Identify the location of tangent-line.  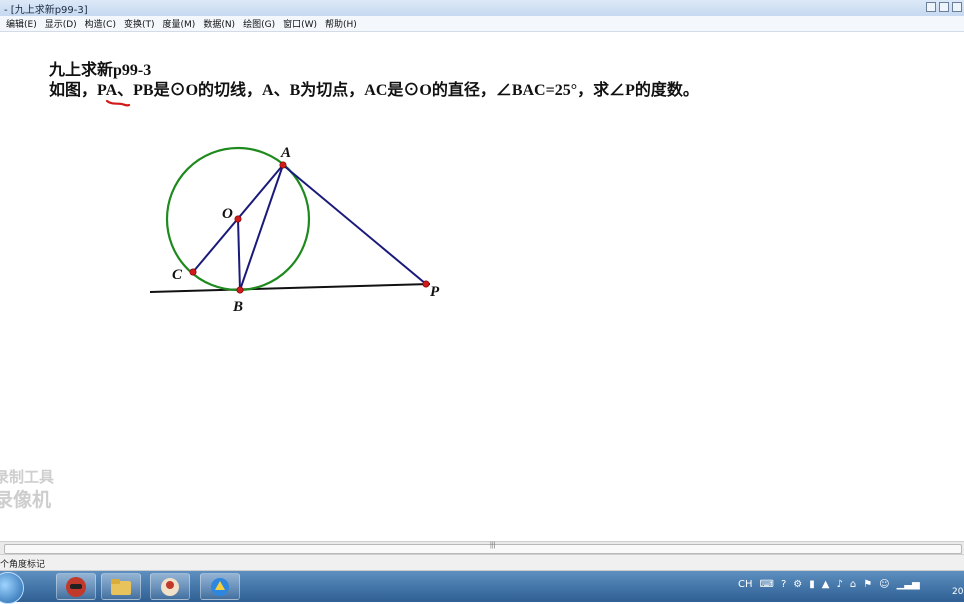
(290, 288).